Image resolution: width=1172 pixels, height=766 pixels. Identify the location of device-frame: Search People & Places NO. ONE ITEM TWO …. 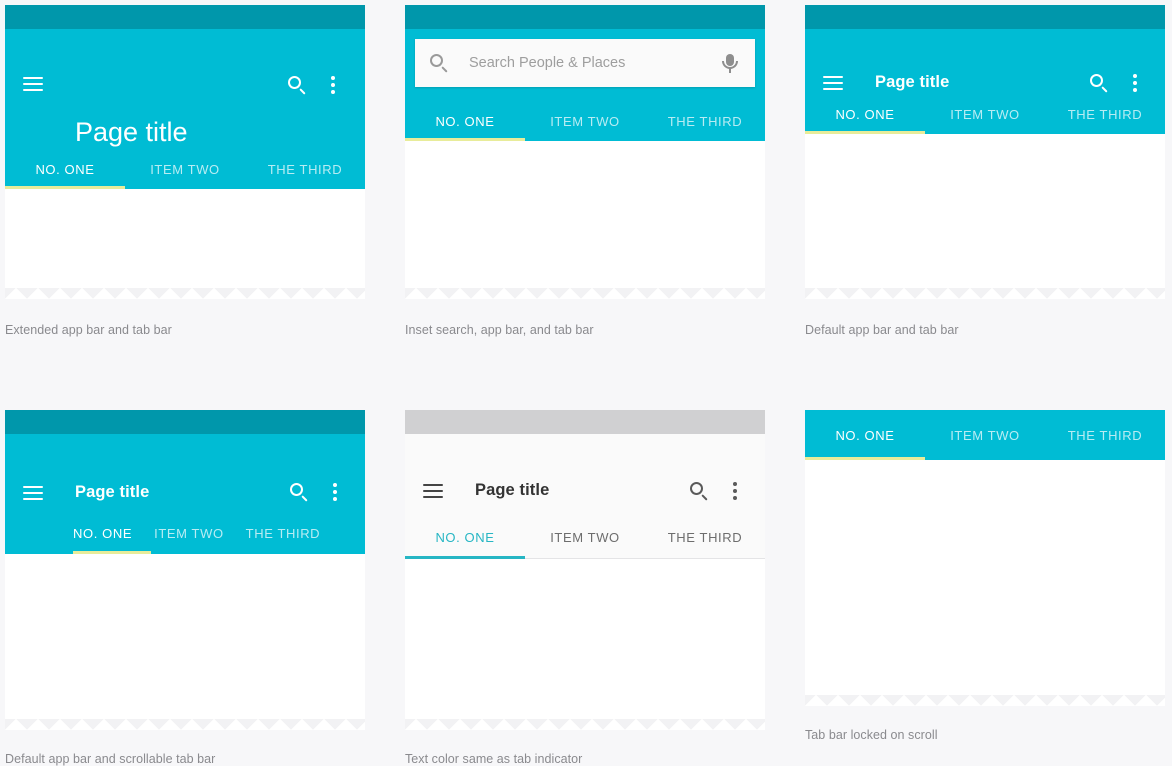
(585, 152).